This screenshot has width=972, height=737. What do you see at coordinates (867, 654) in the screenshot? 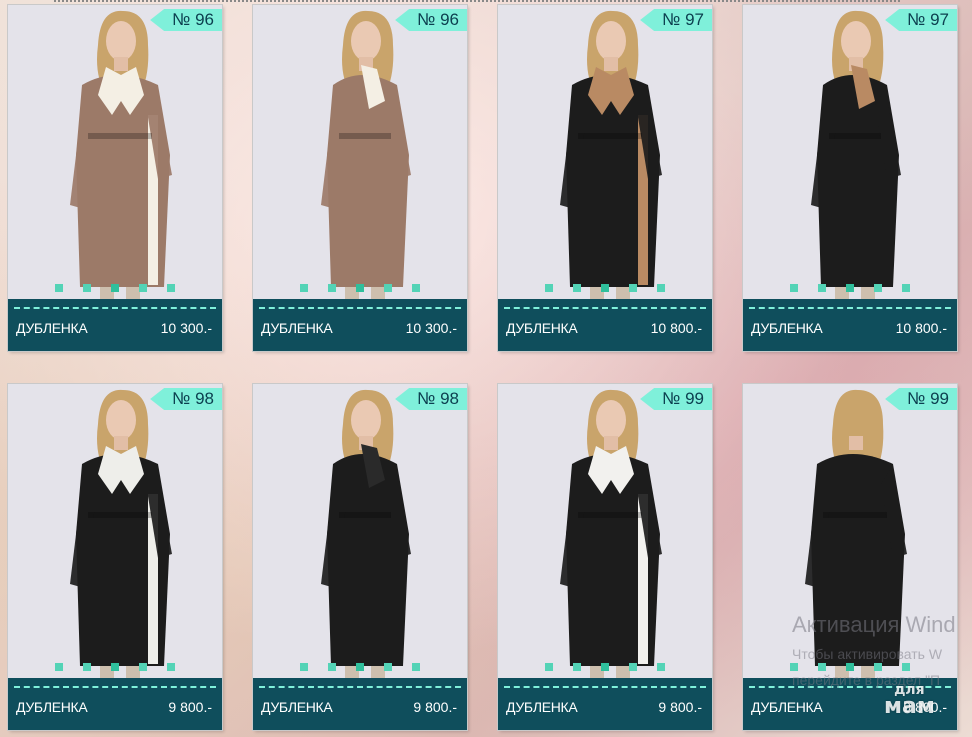
I see `windows-activation-line: Чтобы активировать W` at bounding box center [867, 654].